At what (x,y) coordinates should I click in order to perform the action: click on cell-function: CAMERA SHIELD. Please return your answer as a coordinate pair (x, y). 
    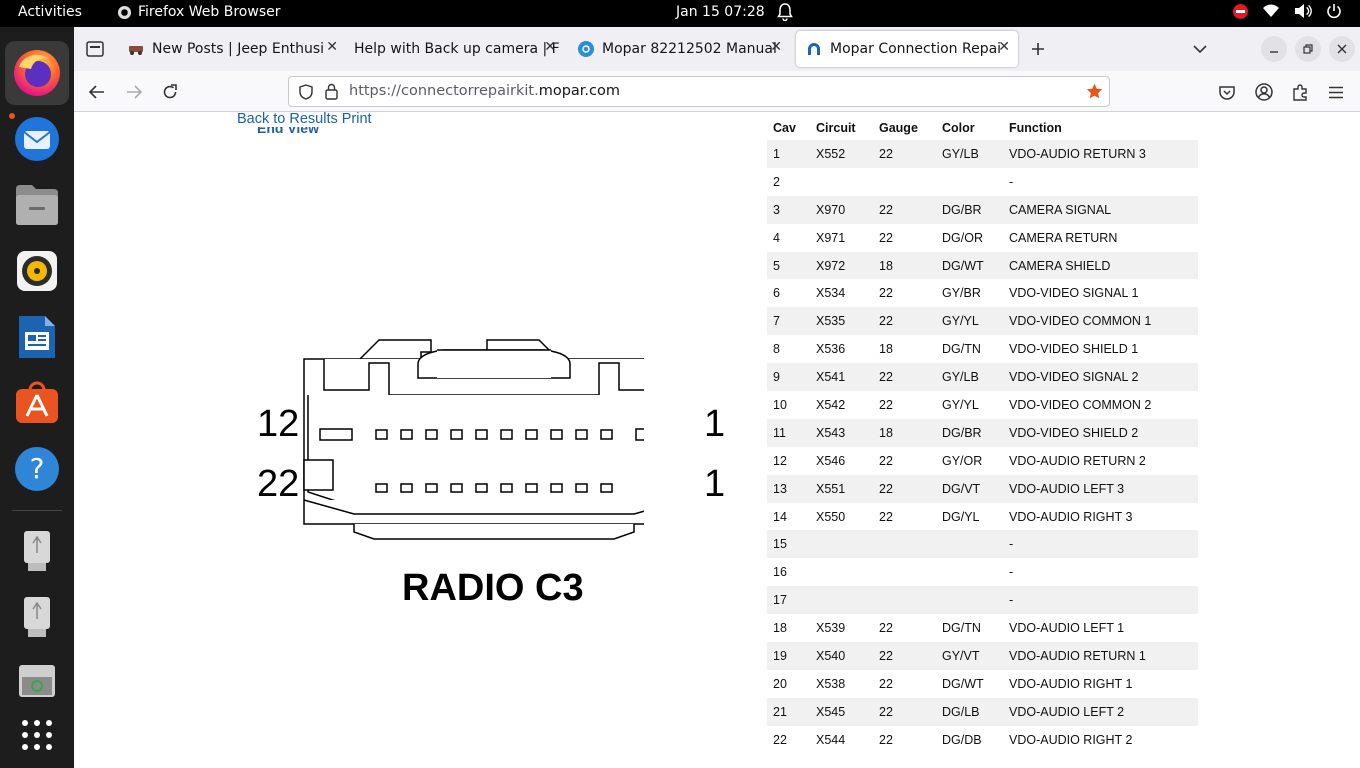
    Looking at the image, I should click on (1060, 265).